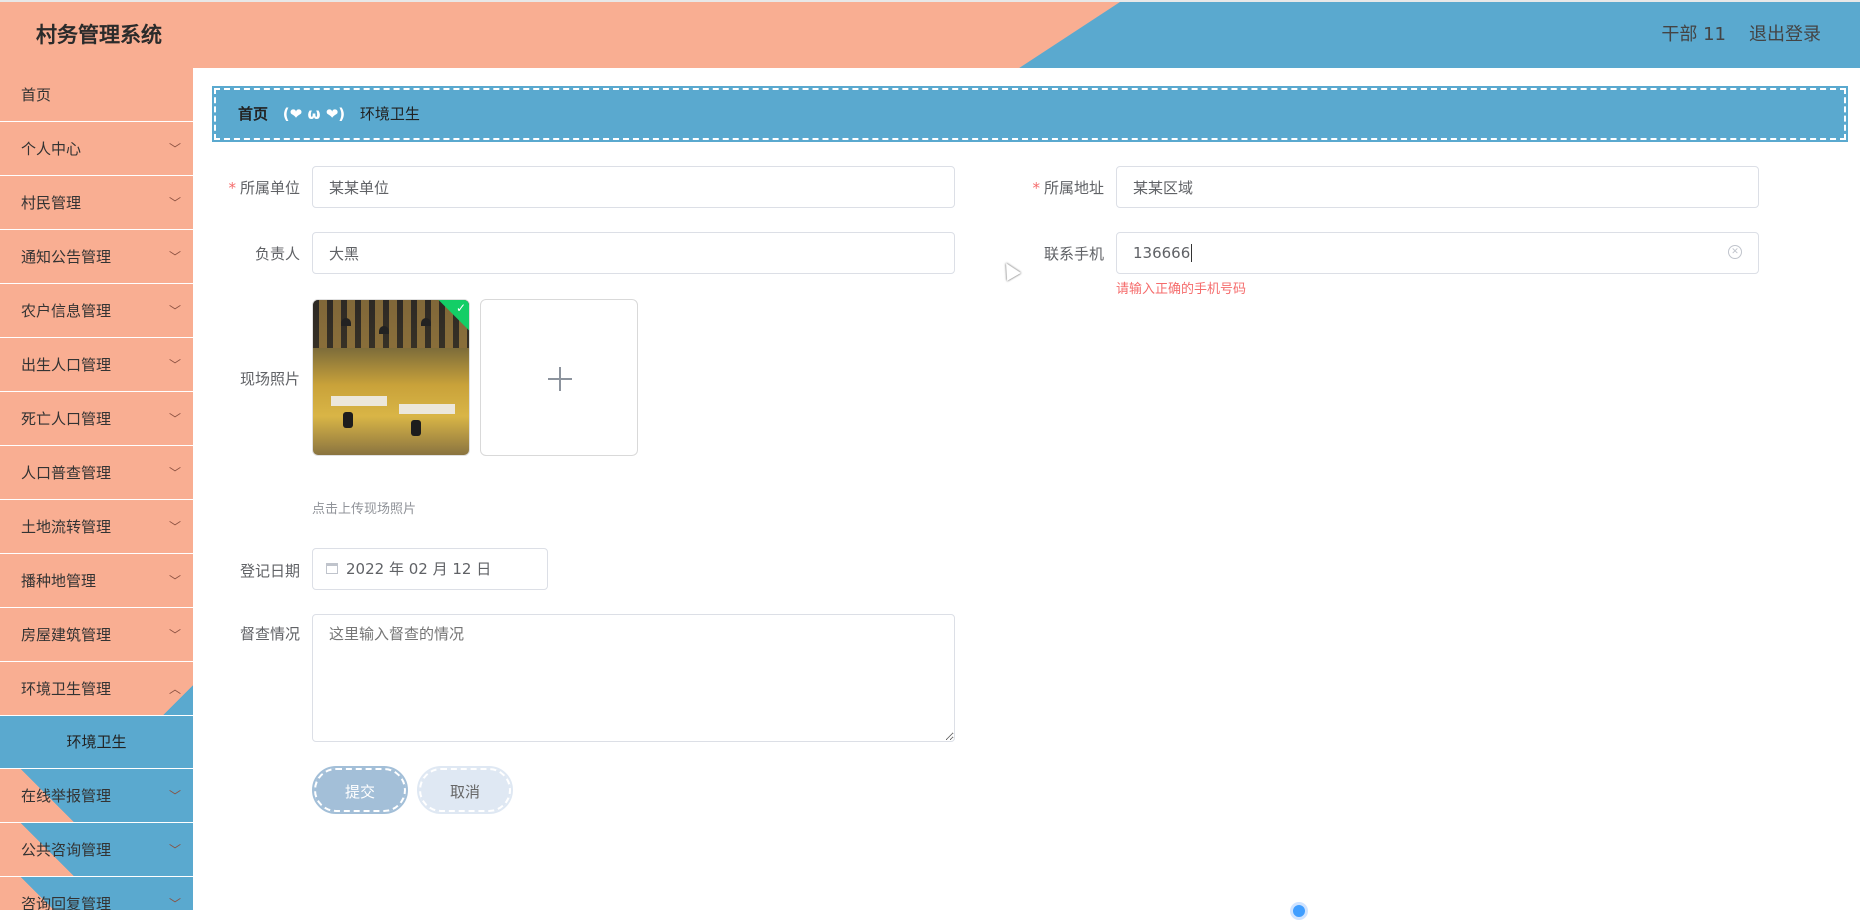 The width and height of the screenshot is (1860, 920). I want to click on sidebar-item-census: 人口普查管理 ﹀, so click(96, 473).